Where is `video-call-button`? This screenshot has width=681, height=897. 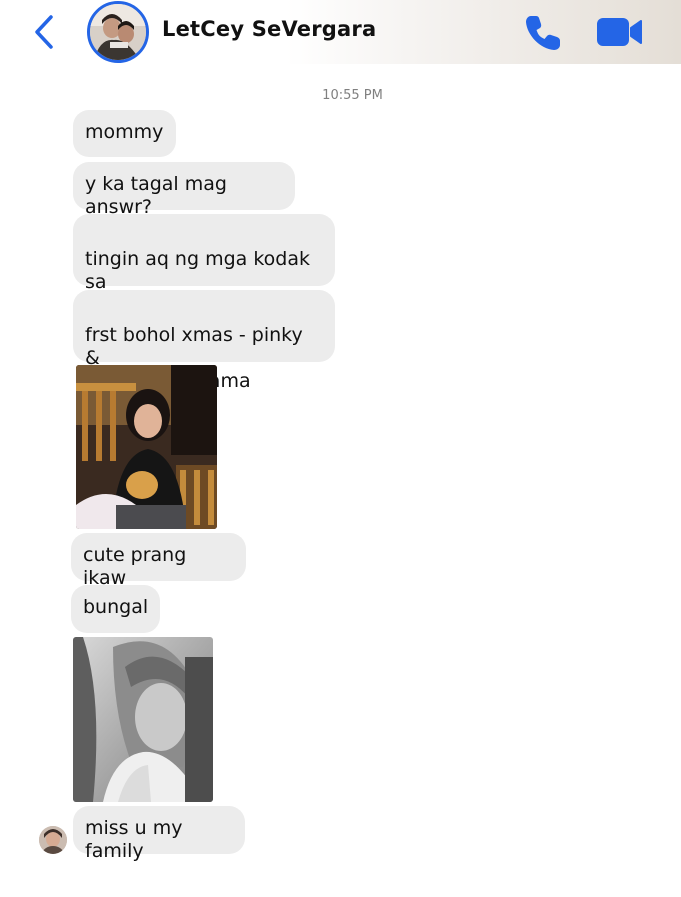
video-call-button is located at coordinates (620, 32).